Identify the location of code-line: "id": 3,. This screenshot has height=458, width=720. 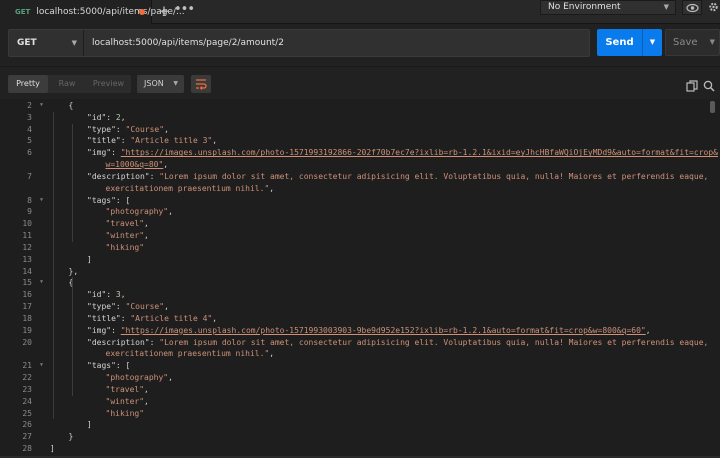
(106, 294).